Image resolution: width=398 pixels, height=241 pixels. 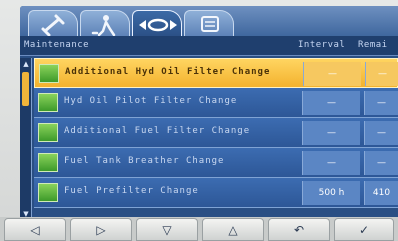 What do you see at coordinates (216, 193) in the screenshot?
I see `list-item: Fuel Prefilter Change 500 h 410` at bounding box center [216, 193].